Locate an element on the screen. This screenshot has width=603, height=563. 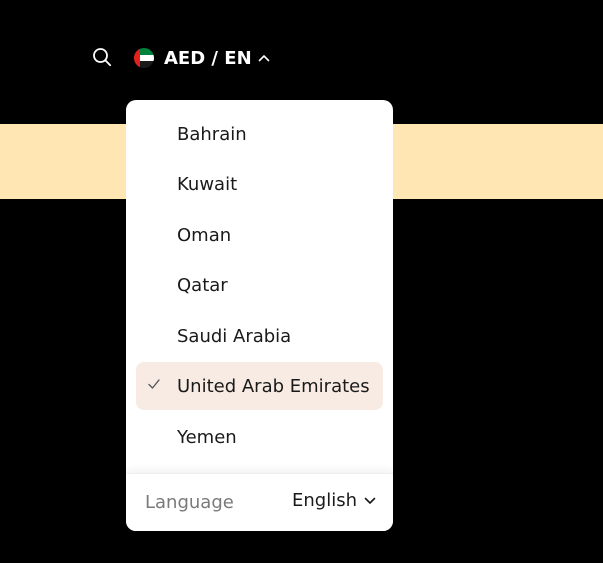
chevron-up-icon is located at coordinates (264, 58).